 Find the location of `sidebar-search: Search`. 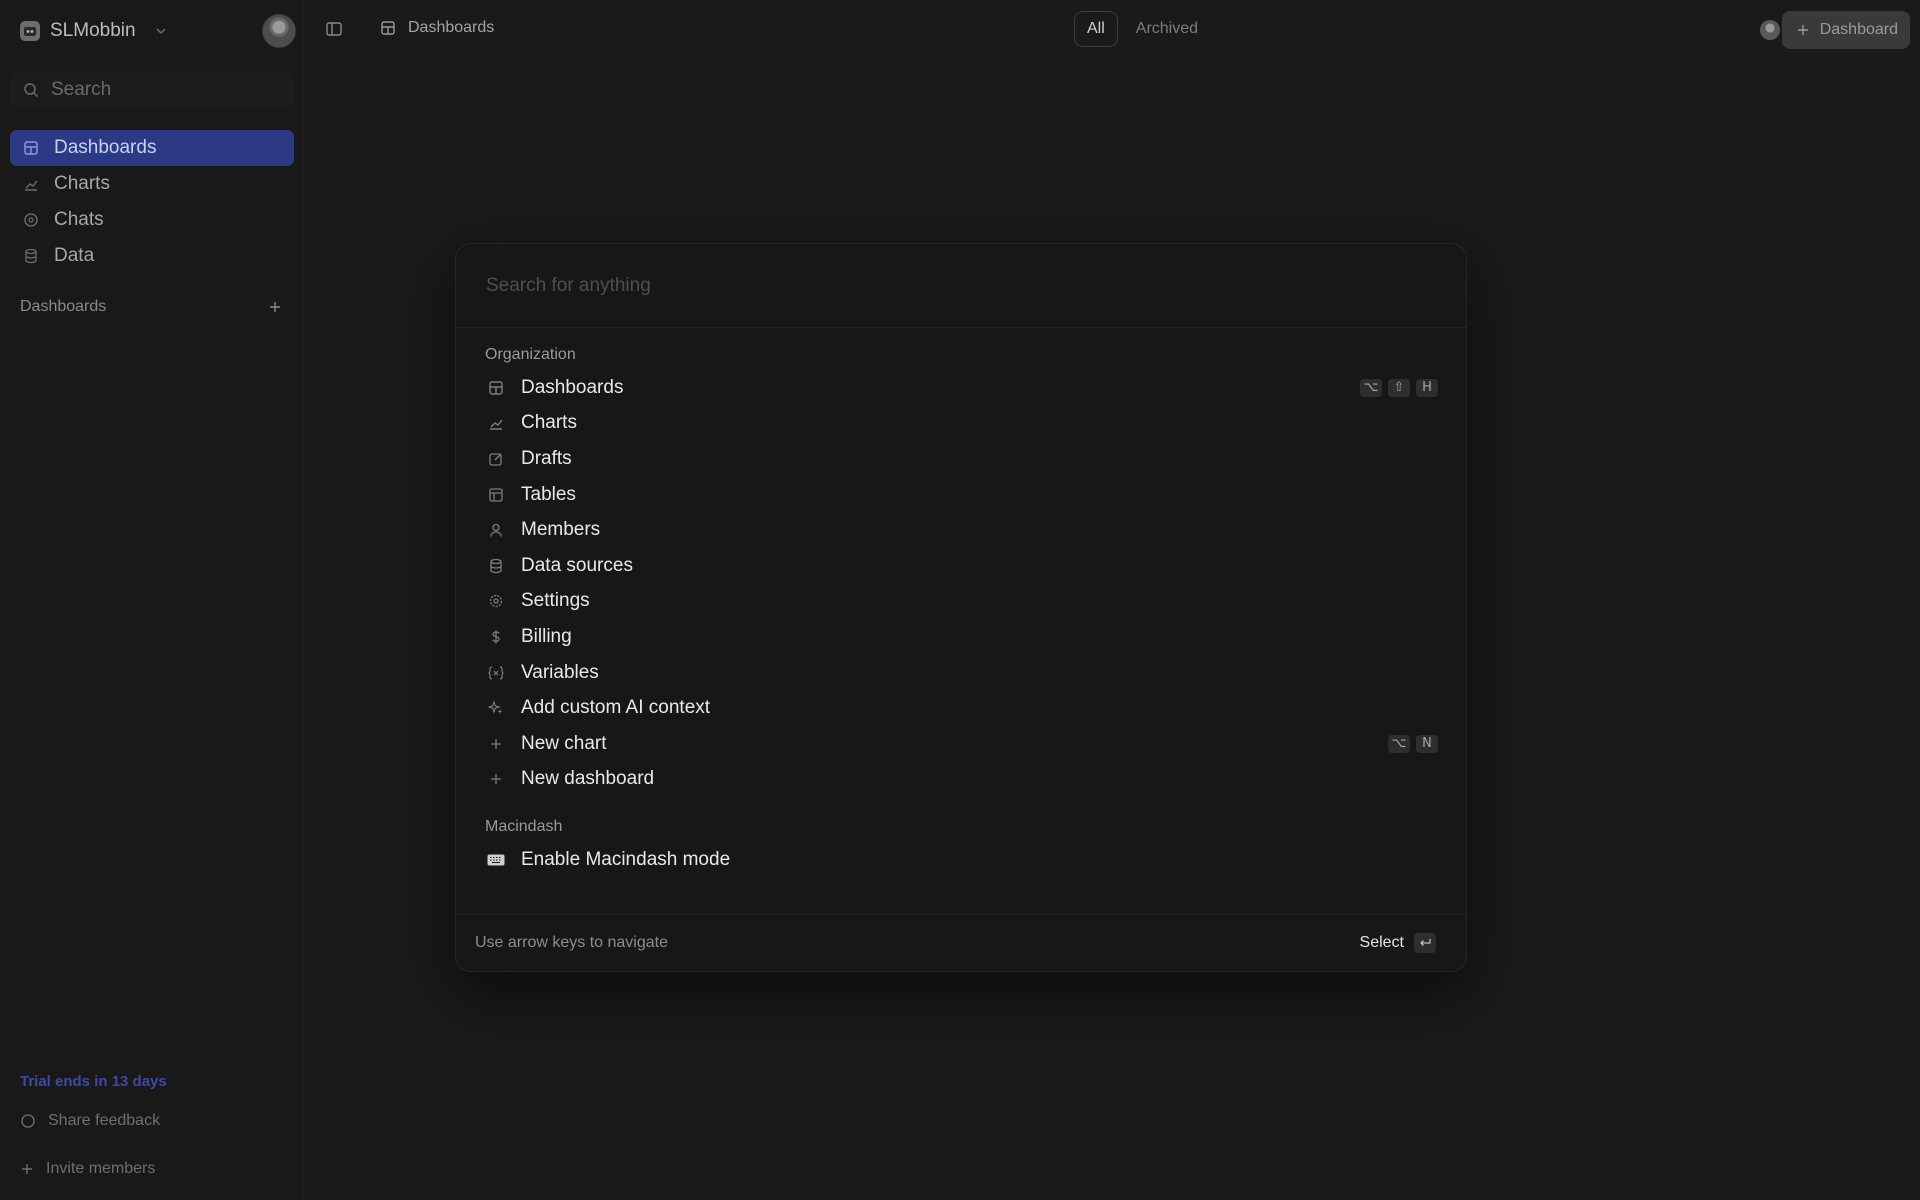

sidebar-search: Search is located at coordinates (152, 90).